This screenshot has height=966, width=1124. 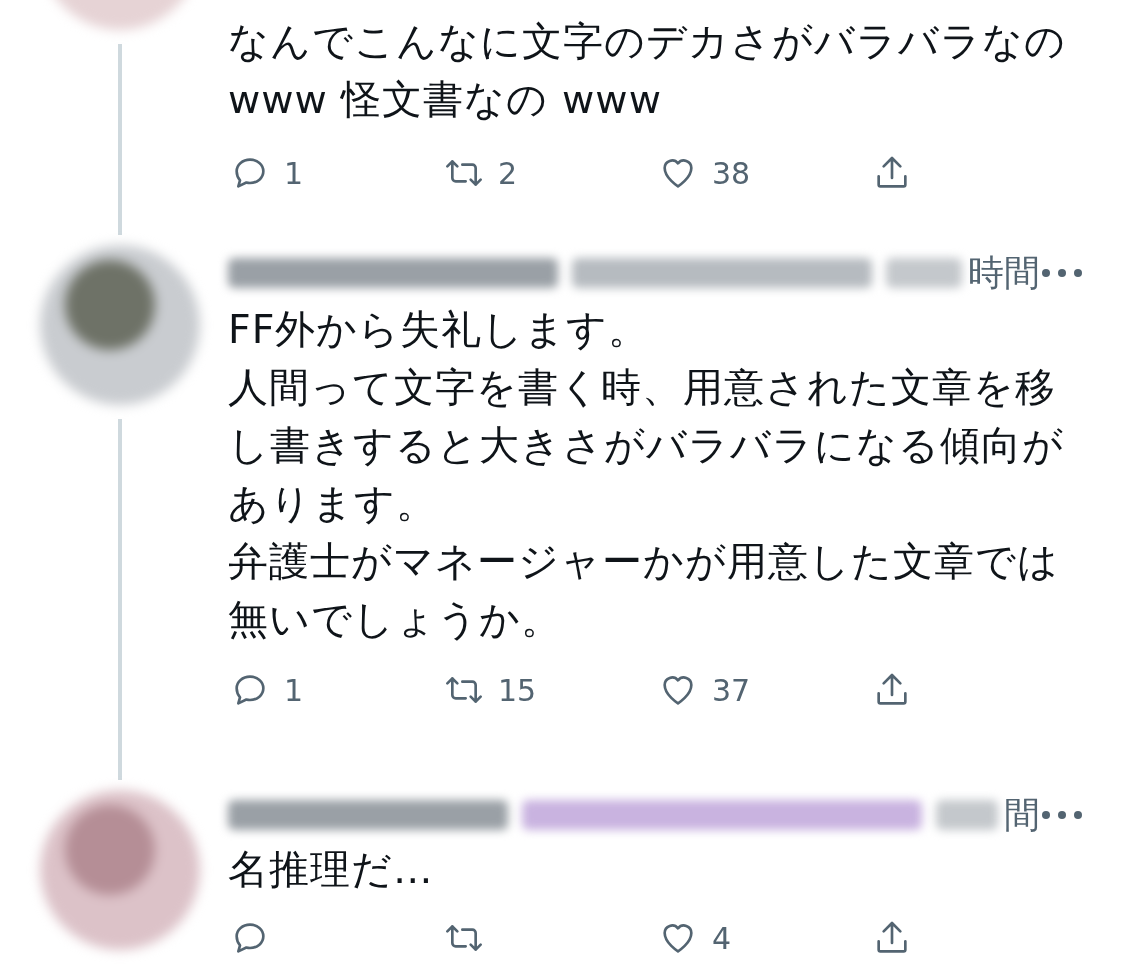 I want to click on timestamp: 間, so click(x=1022, y=815).